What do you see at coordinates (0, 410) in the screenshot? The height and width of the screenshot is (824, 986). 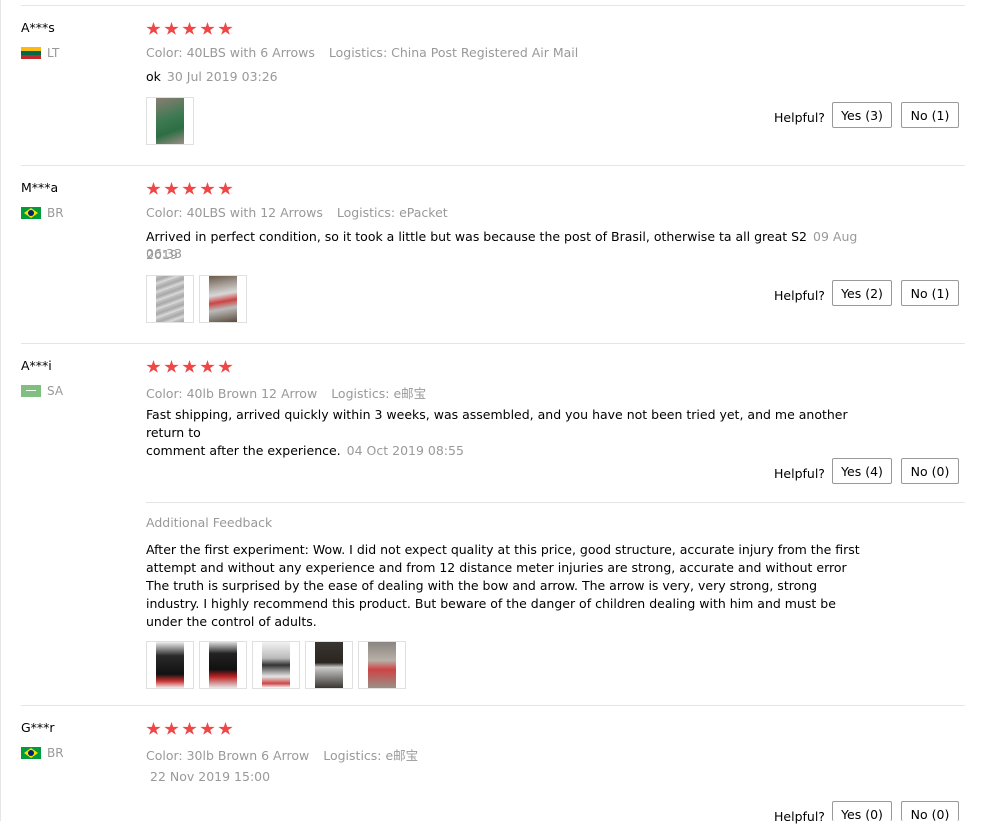 I see `page-border` at bounding box center [0, 410].